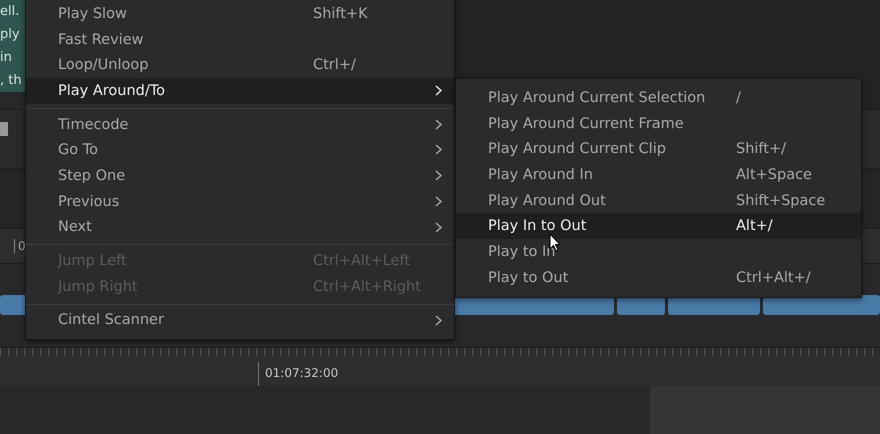 The image size is (880, 434). What do you see at coordinates (340, 14) in the screenshot?
I see `shortcut-label: Shift+K` at bounding box center [340, 14].